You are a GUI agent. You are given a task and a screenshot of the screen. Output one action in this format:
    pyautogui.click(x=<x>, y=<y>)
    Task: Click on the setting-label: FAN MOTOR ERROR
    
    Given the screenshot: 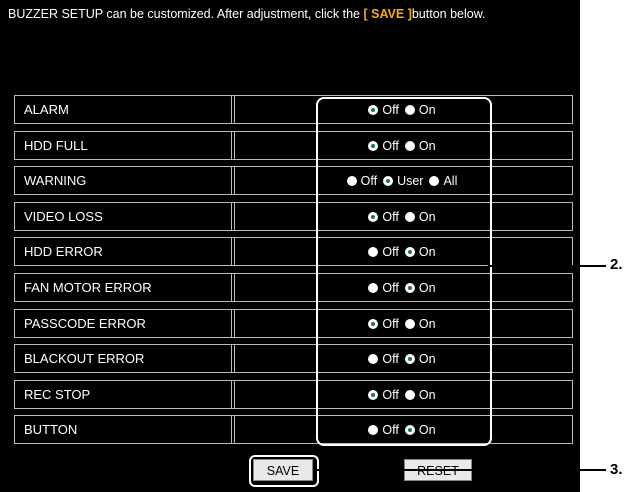 What is the action you would take?
    pyautogui.click(x=124, y=287)
    